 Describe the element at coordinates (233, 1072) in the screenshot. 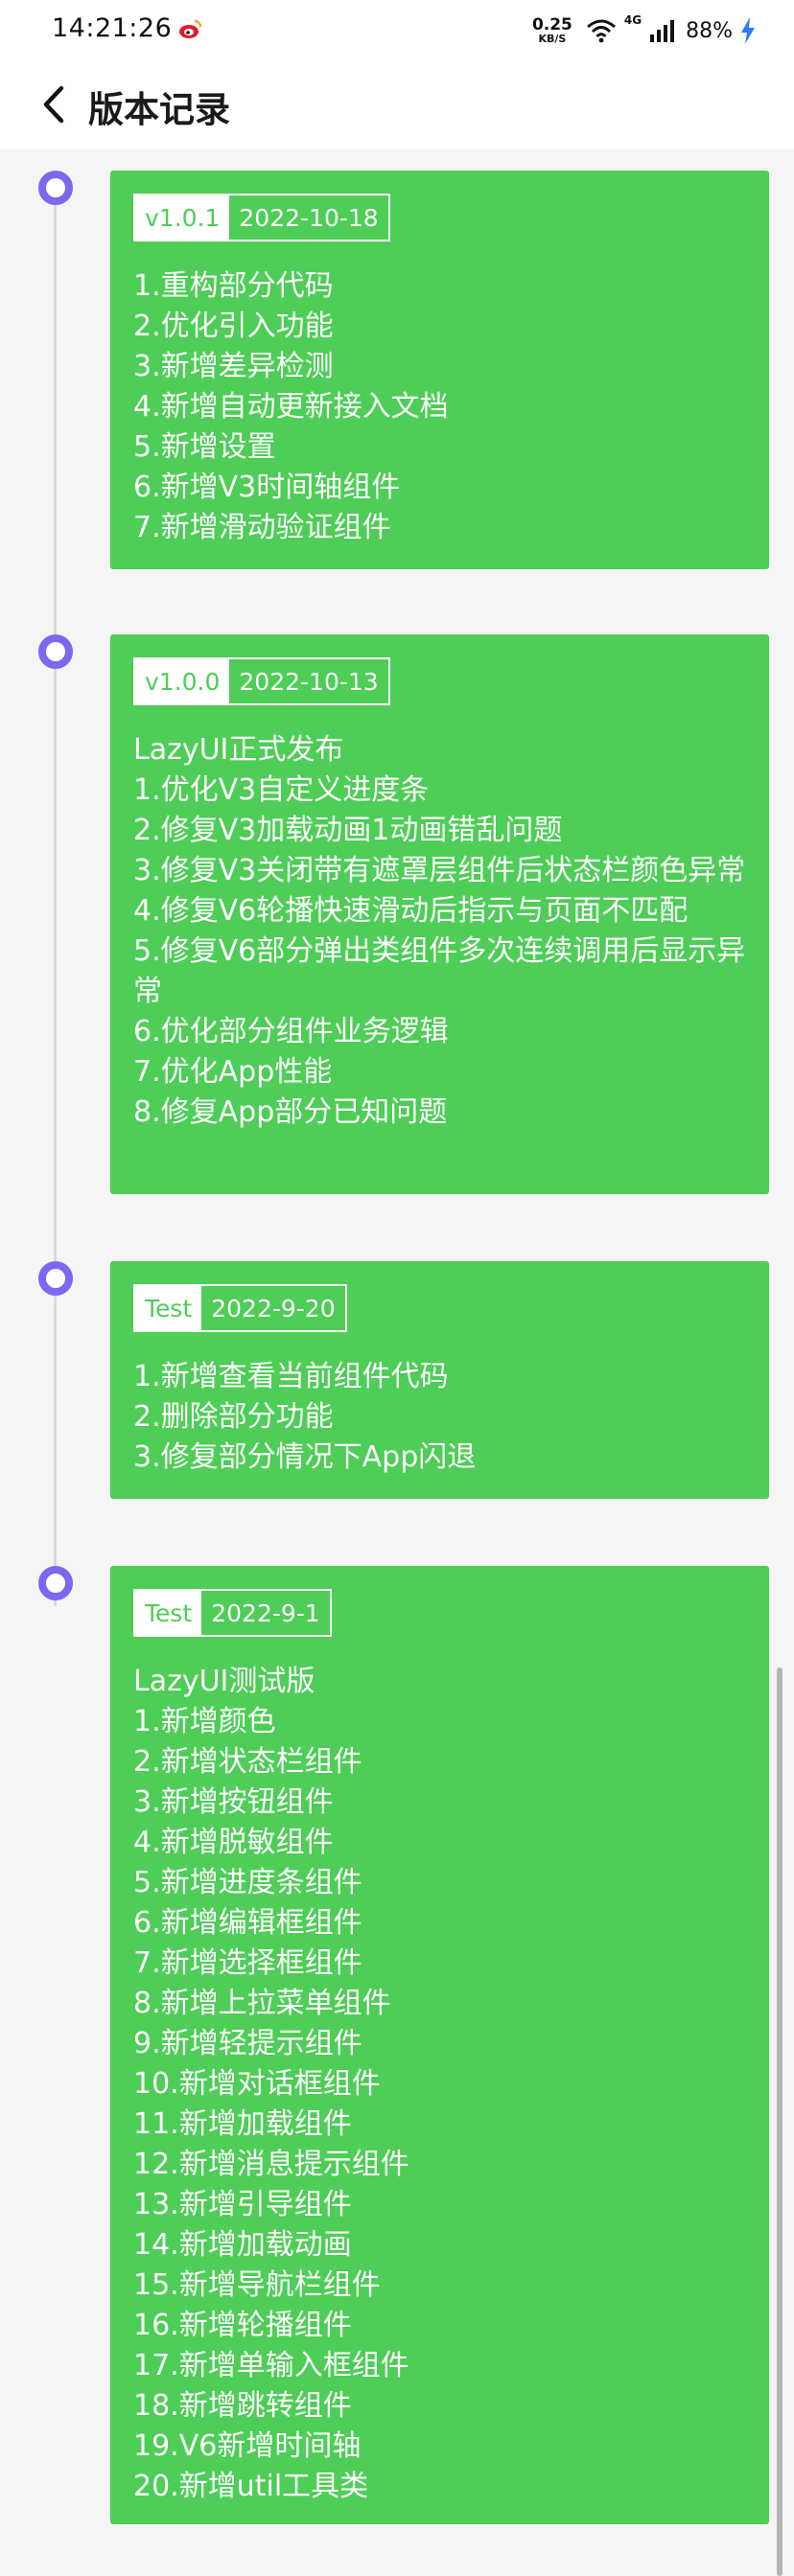

I see `release-item: 7.优化App性能` at that location.